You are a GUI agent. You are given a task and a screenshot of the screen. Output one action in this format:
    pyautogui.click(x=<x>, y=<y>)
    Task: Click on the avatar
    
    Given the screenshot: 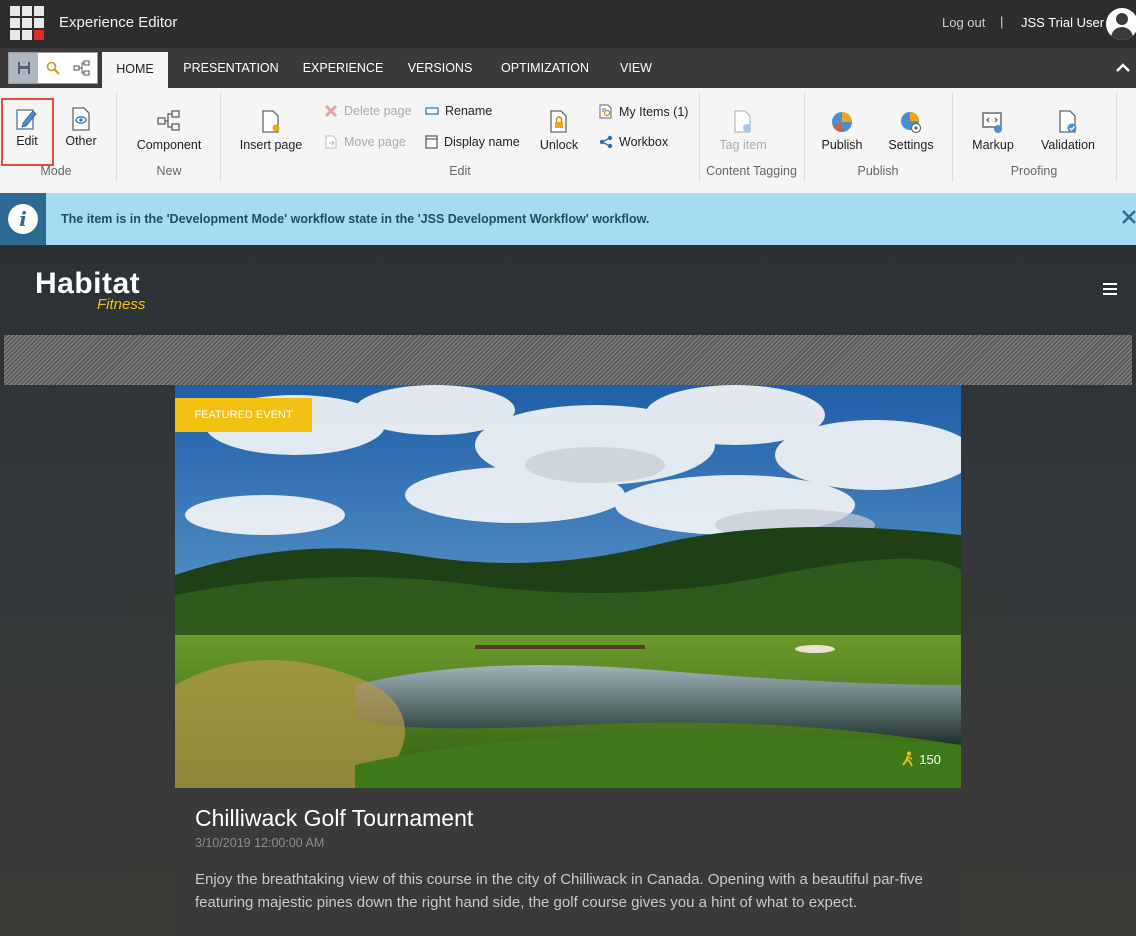 What is the action you would take?
    pyautogui.click(x=1121, y=24)
    